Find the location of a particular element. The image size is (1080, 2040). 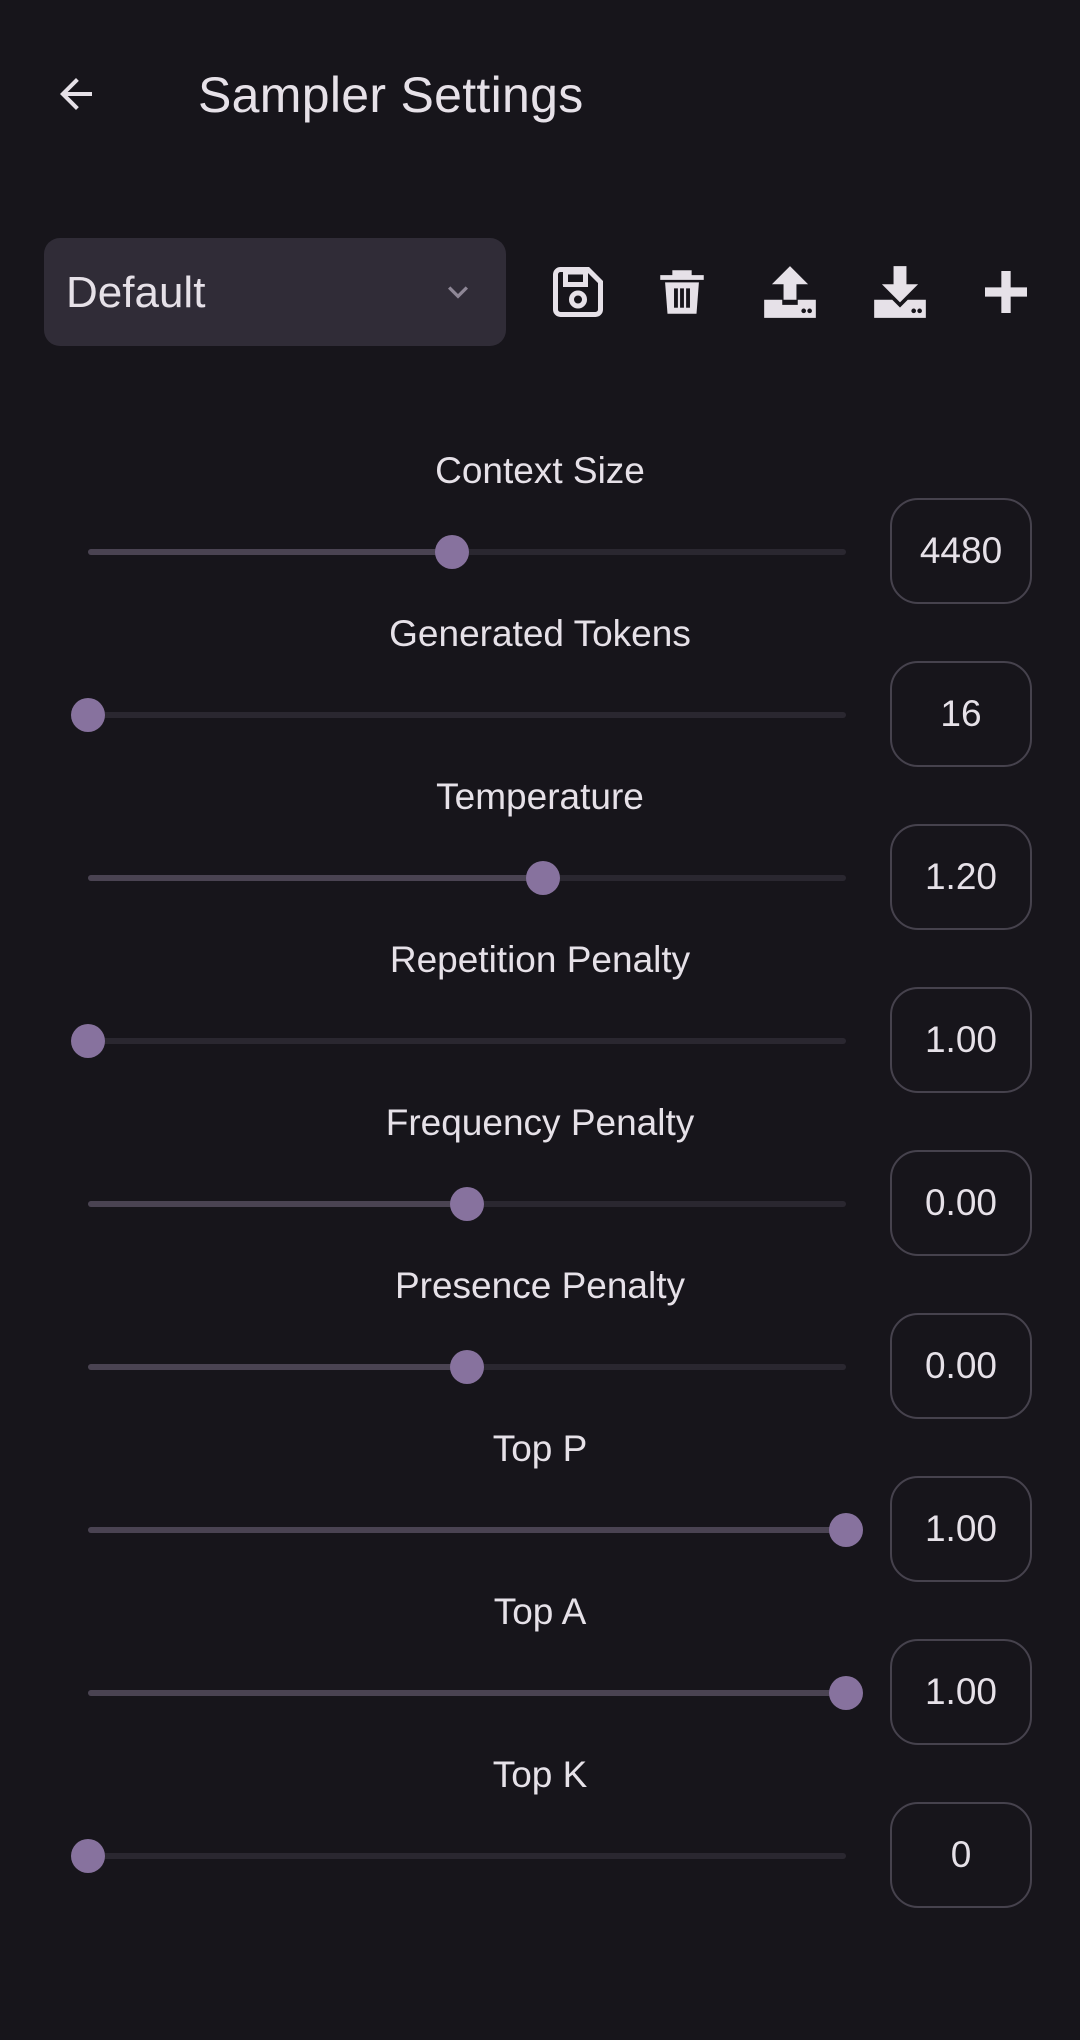

arrow-left-icon is located at coordinates (76, 94).